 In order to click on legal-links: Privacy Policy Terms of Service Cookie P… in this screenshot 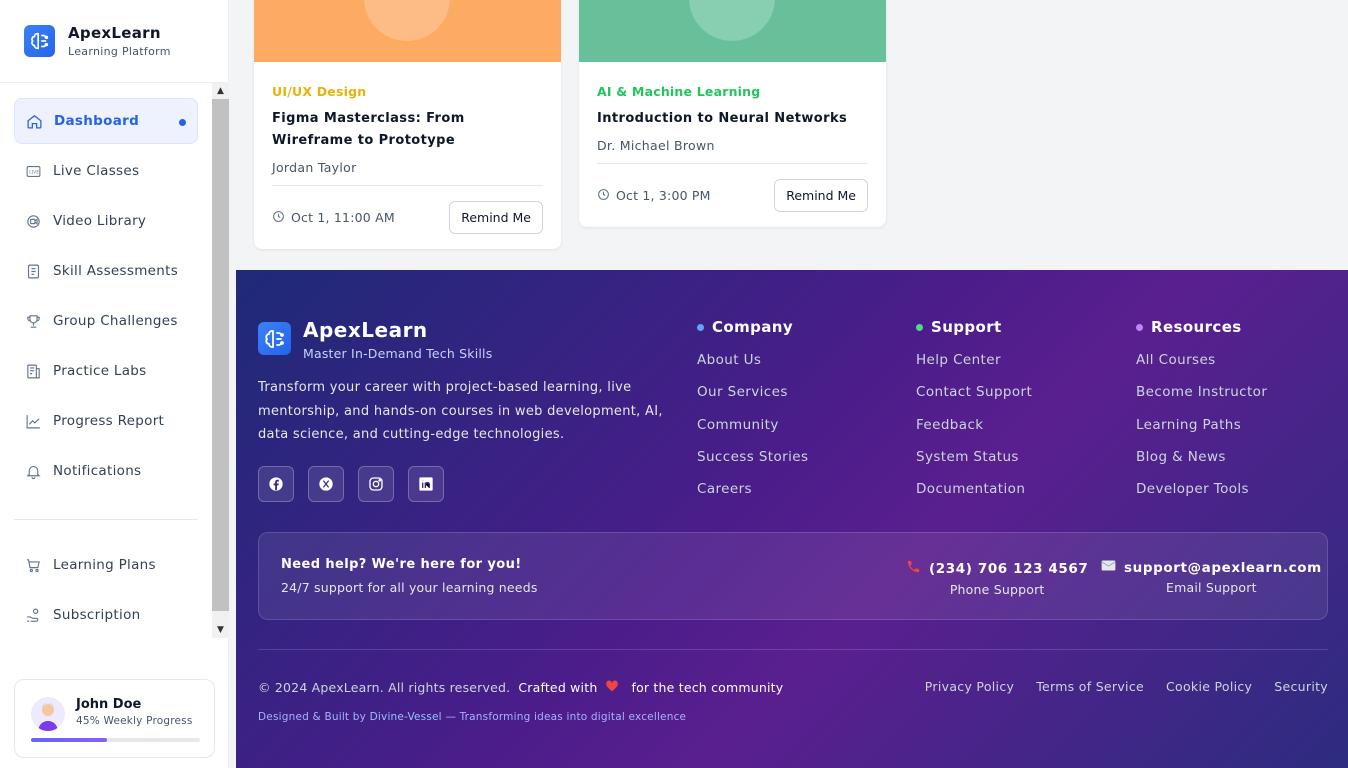, I will do `click(1126, 686)`.